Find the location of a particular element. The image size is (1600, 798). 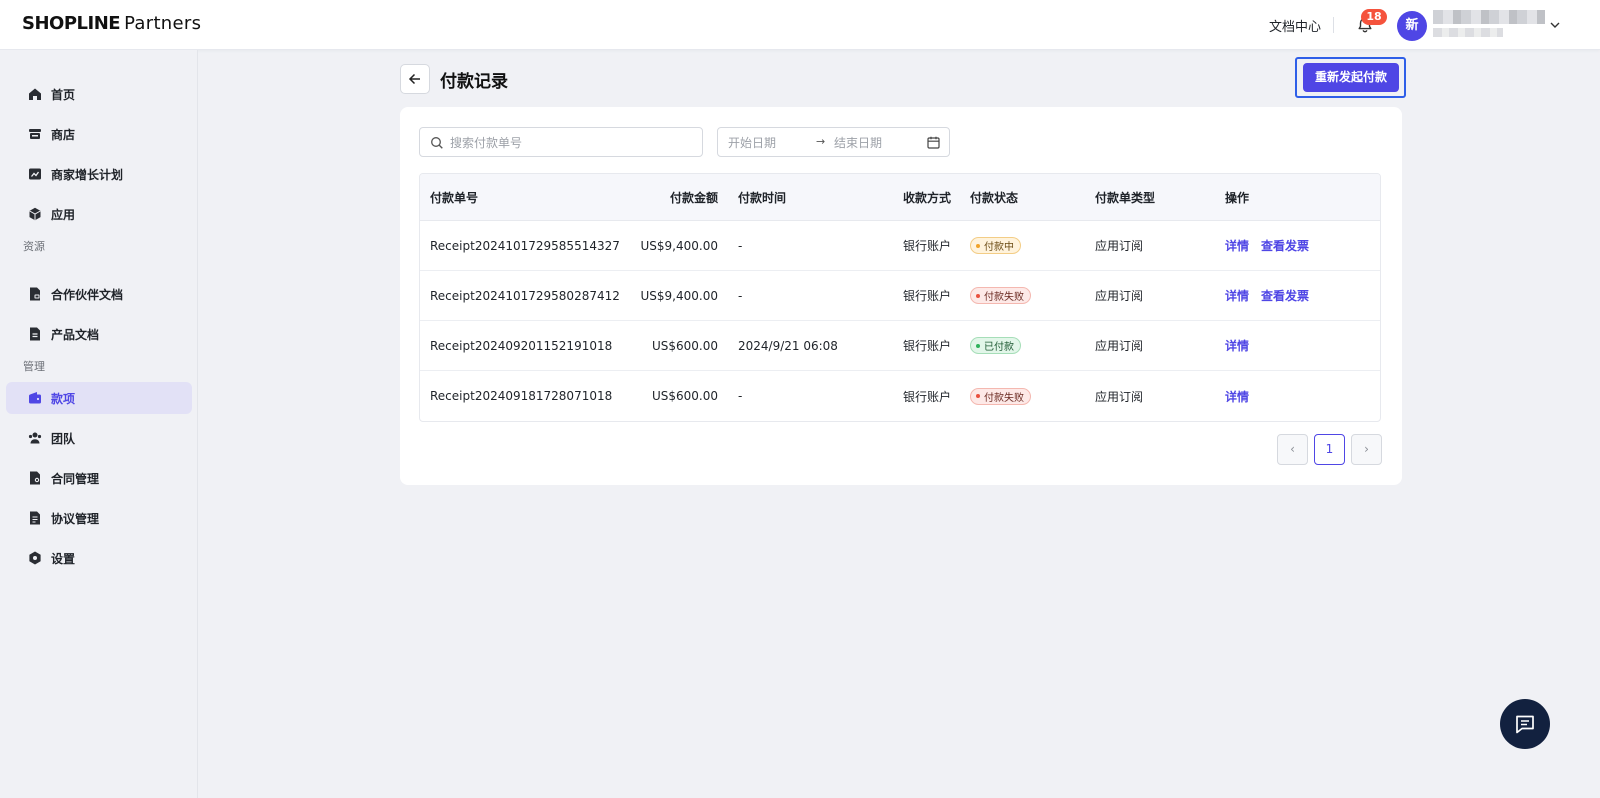

home-icon is located at coordinates (35, 94).